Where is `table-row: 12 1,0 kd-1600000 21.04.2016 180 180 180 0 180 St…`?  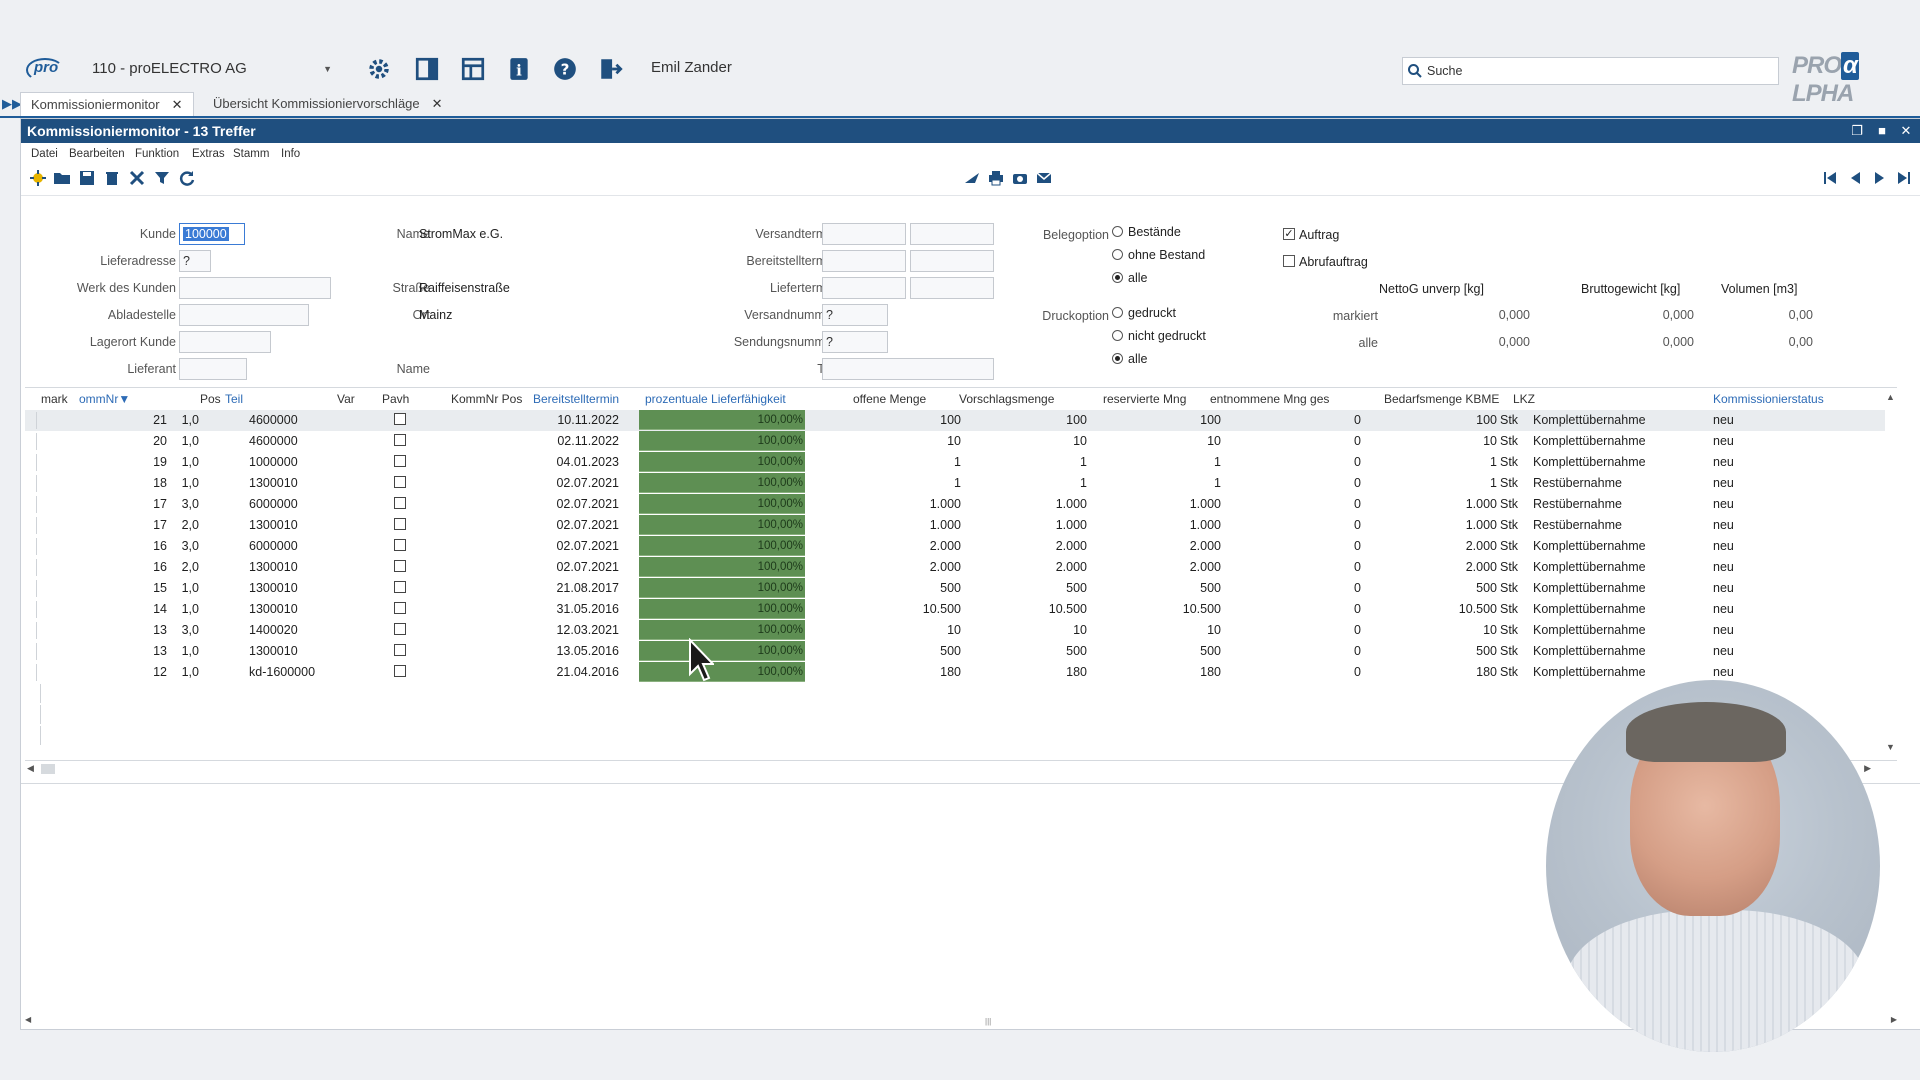
table-row: 12 1,0 kd-1600000 21.04.2016 180 180 180 0 180 St… is located at coordinates (955, 672).